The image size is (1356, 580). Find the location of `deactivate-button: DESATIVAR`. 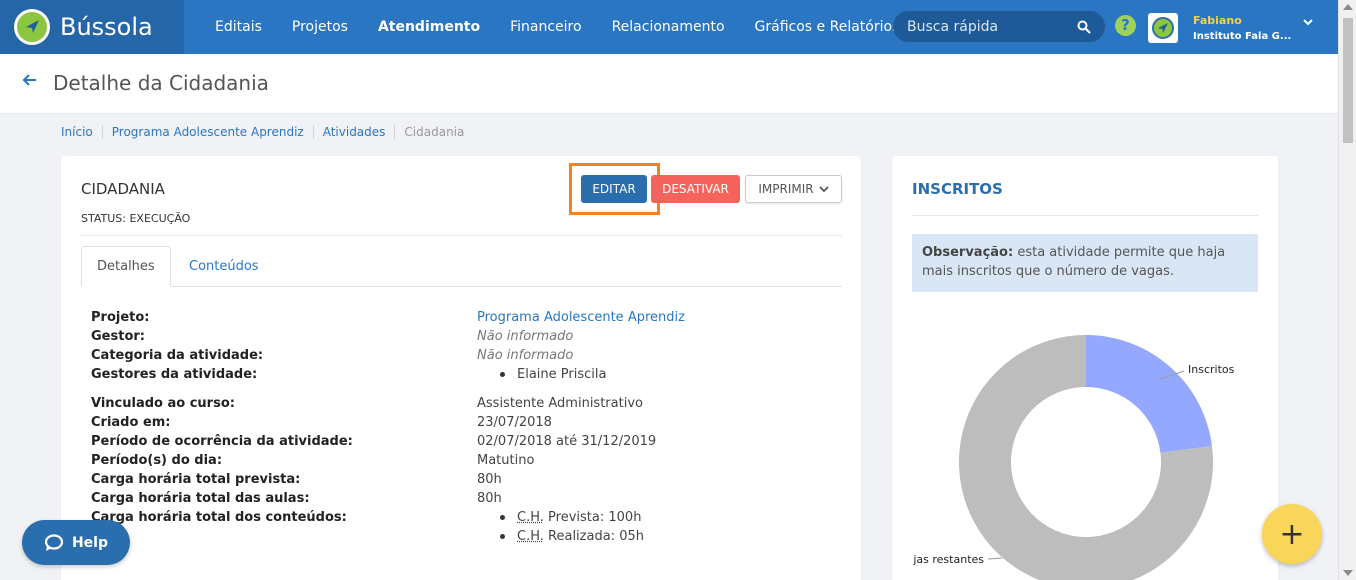

deactivate-button: DESATIVAR is located at coordinates (695, 189).